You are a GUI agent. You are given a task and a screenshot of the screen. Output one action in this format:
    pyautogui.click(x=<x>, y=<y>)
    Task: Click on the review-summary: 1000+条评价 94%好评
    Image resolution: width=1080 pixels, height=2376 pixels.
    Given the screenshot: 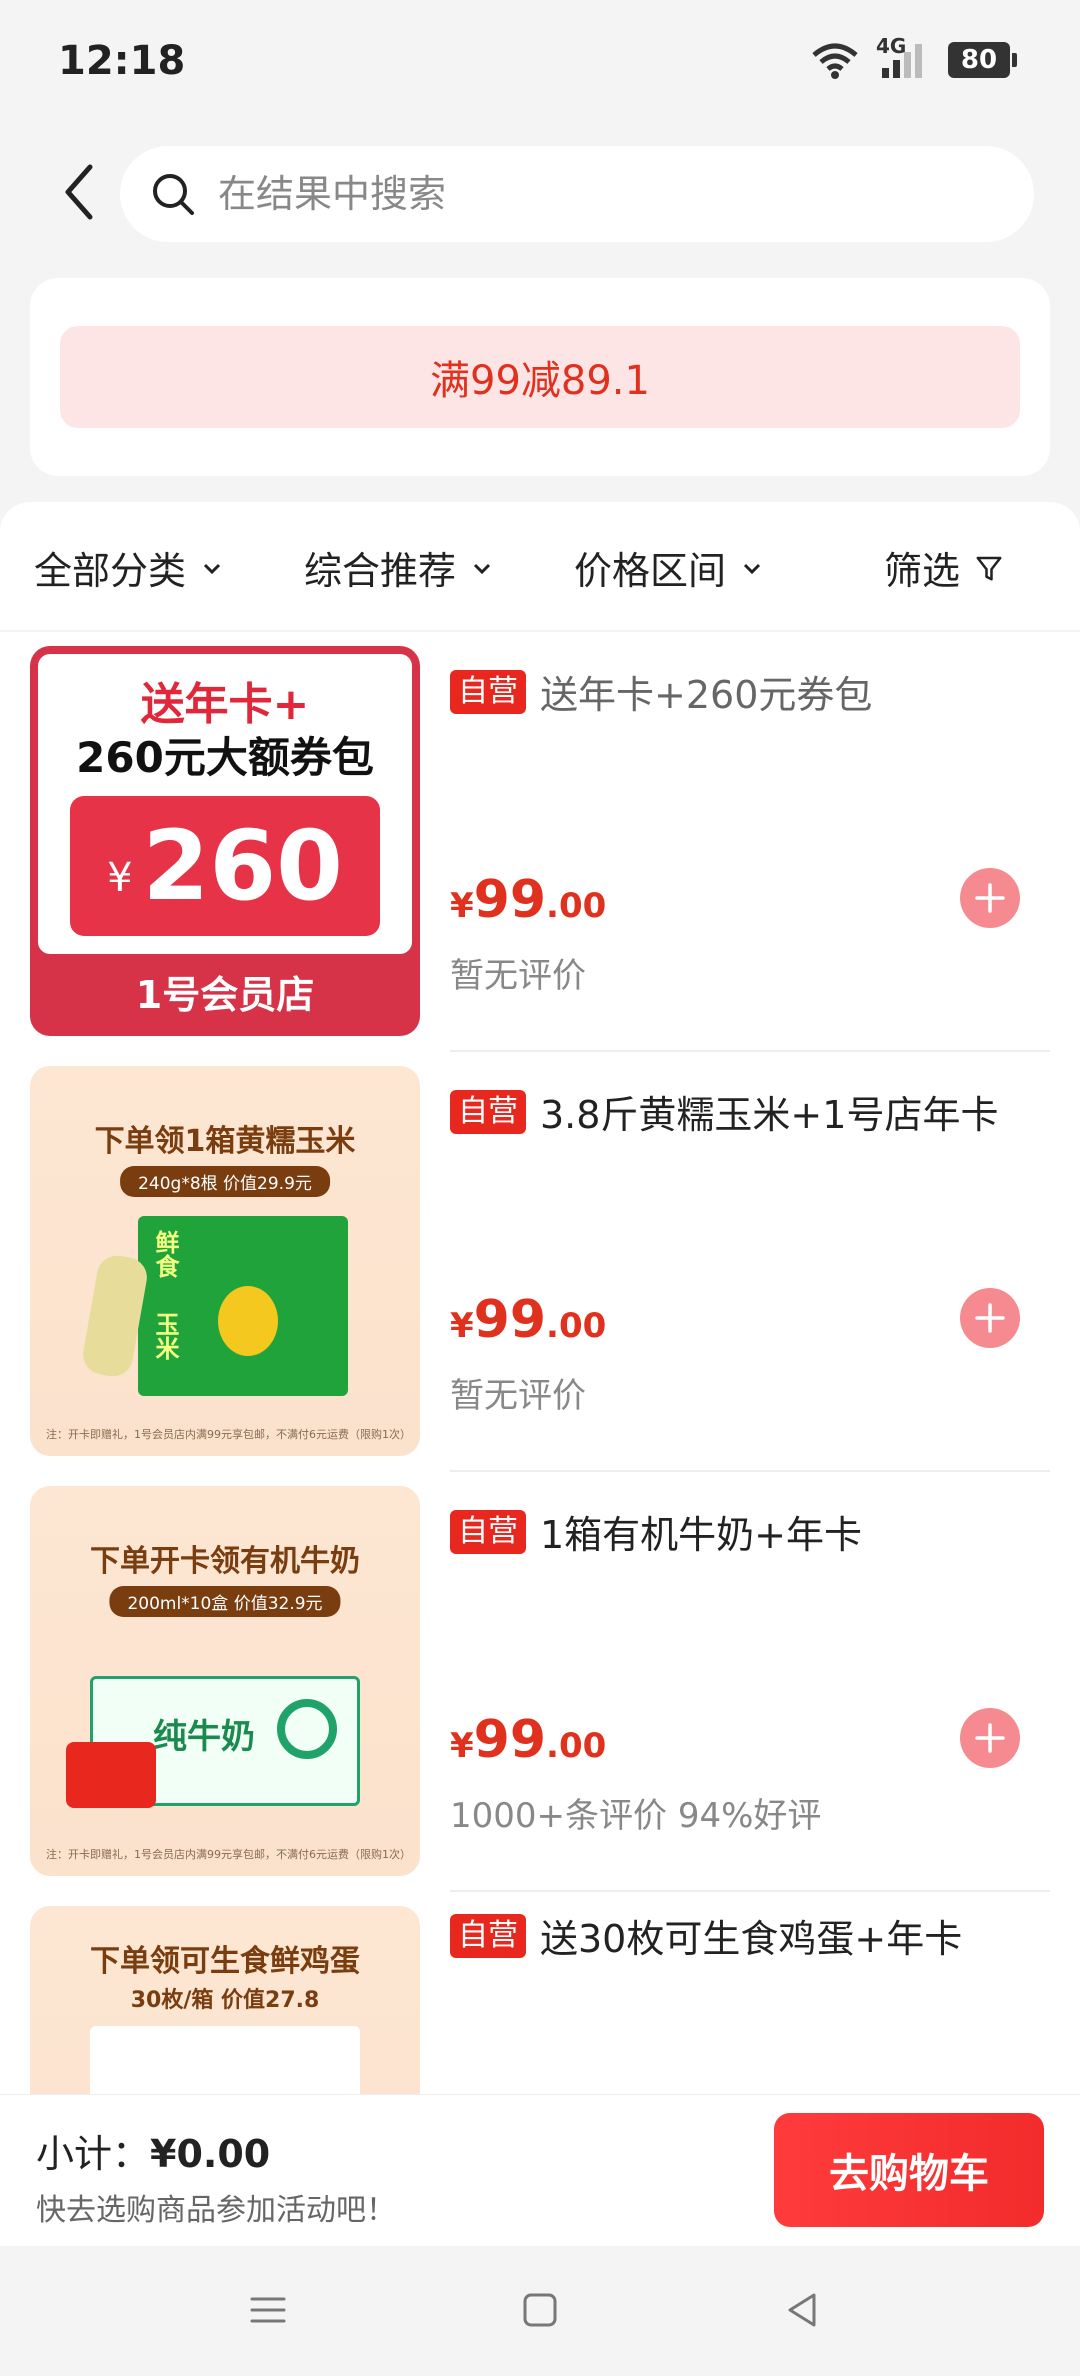 What is the action you would take?
    pyautogui.click(x=636, y=1816)
    